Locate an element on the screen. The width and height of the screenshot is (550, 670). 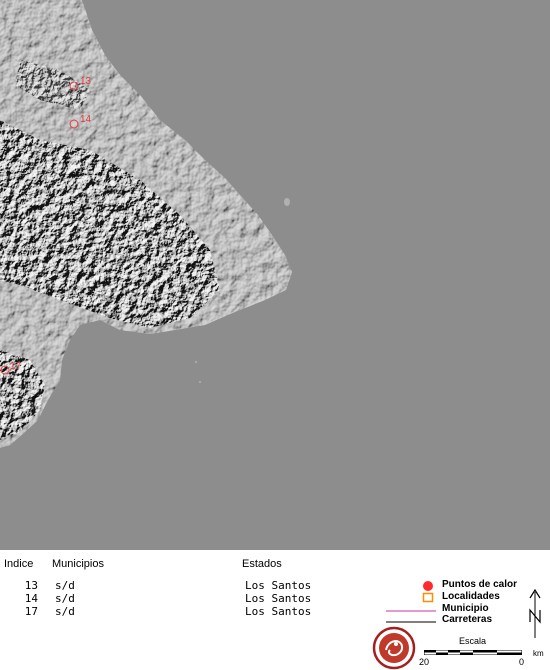
north-arrow-icon is located at coordinates (535, 613).